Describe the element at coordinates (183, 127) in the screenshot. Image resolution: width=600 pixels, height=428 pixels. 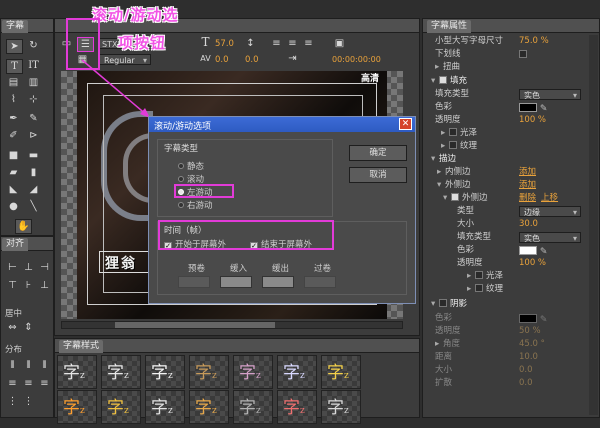
I see `dialog-title: 滚动/游动选项` at that location.